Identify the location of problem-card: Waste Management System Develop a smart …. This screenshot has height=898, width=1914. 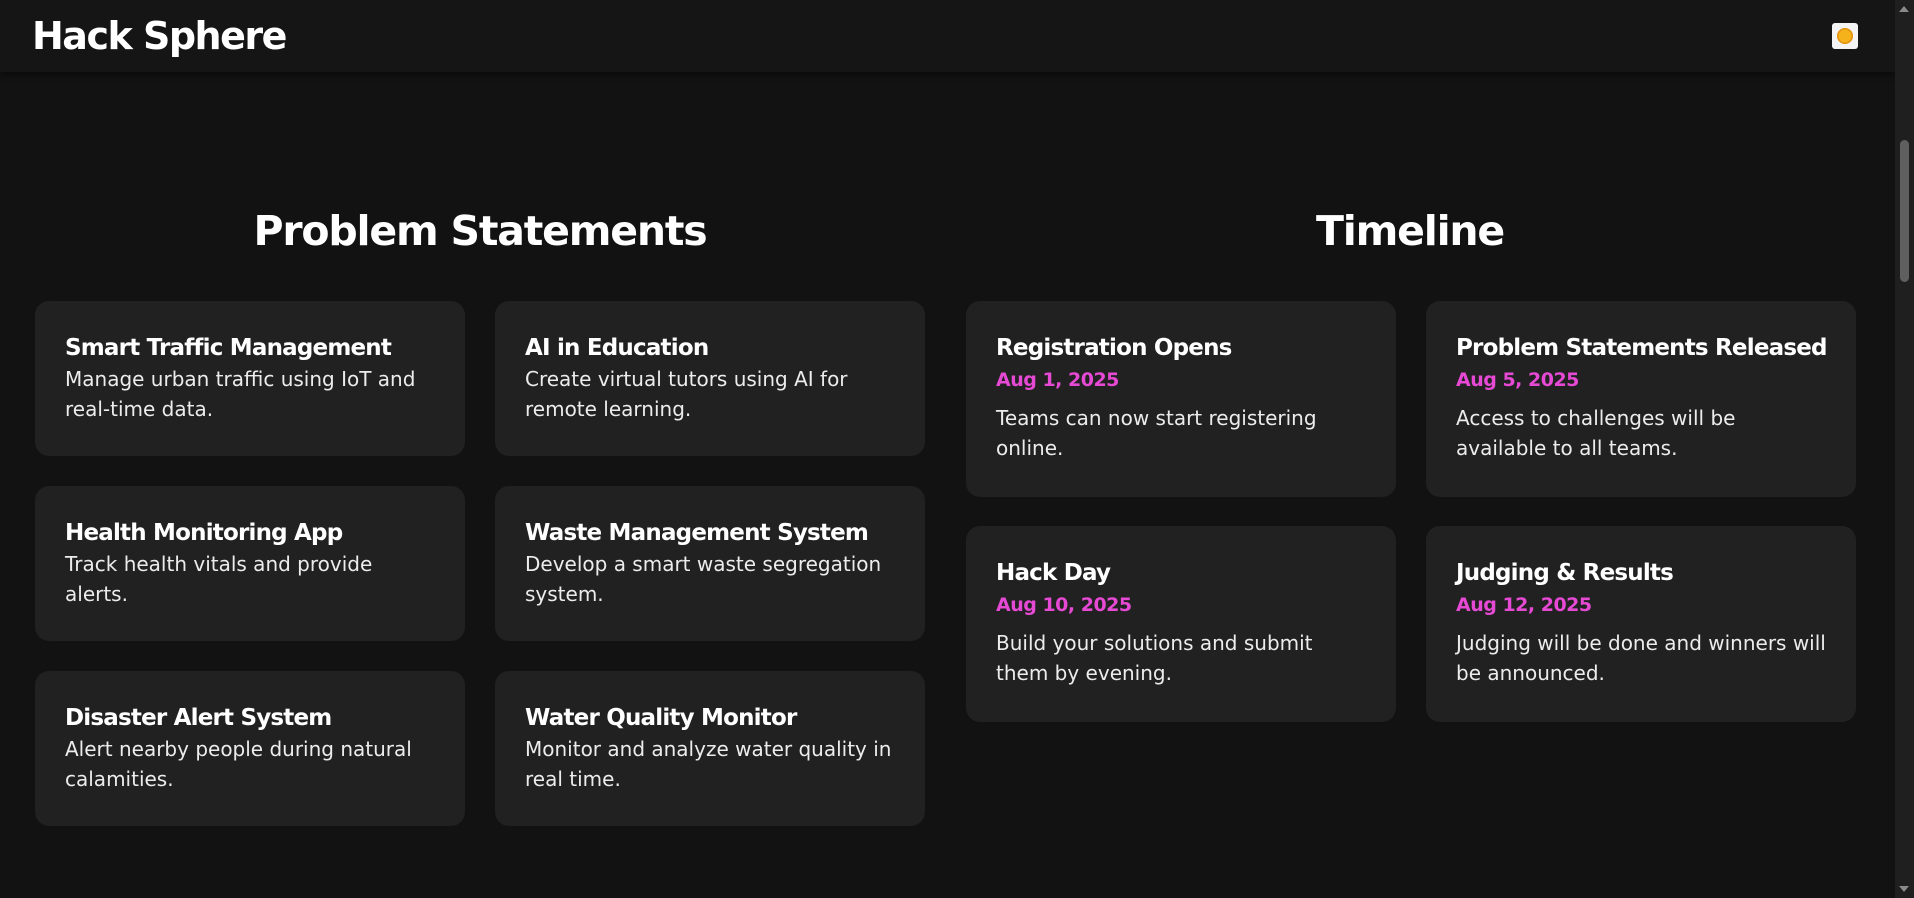
(710, 563).